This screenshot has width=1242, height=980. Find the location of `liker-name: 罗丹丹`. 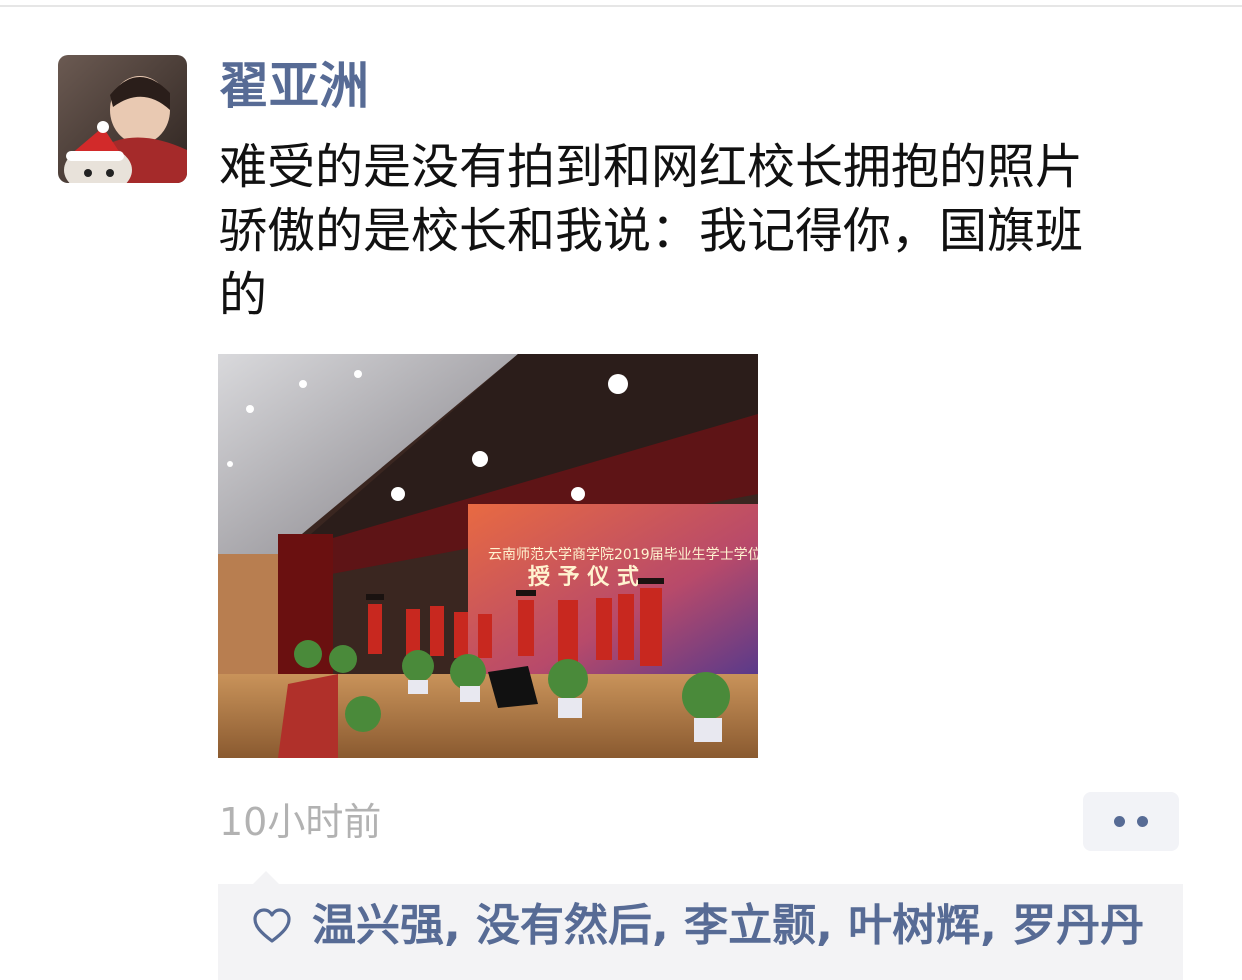

liker-name: 罗丹丹 is located at coordinates (1078, 925).